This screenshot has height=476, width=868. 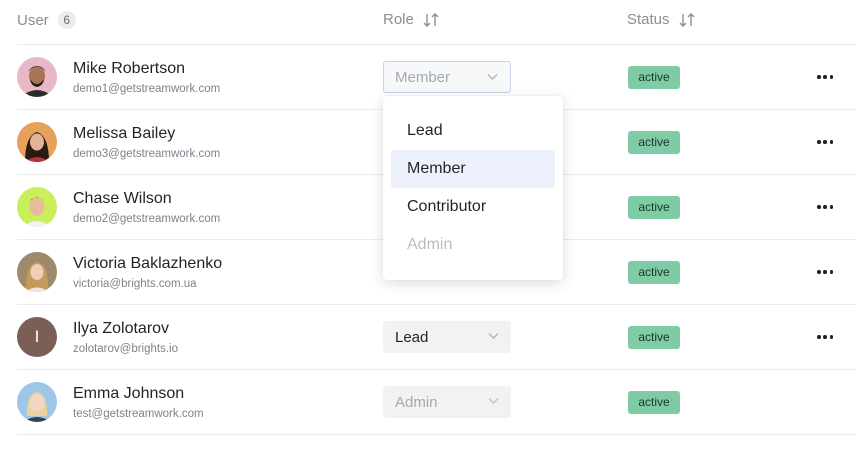 I want to click on table-header: User 6 Role Status, so click(x=436, y=22).